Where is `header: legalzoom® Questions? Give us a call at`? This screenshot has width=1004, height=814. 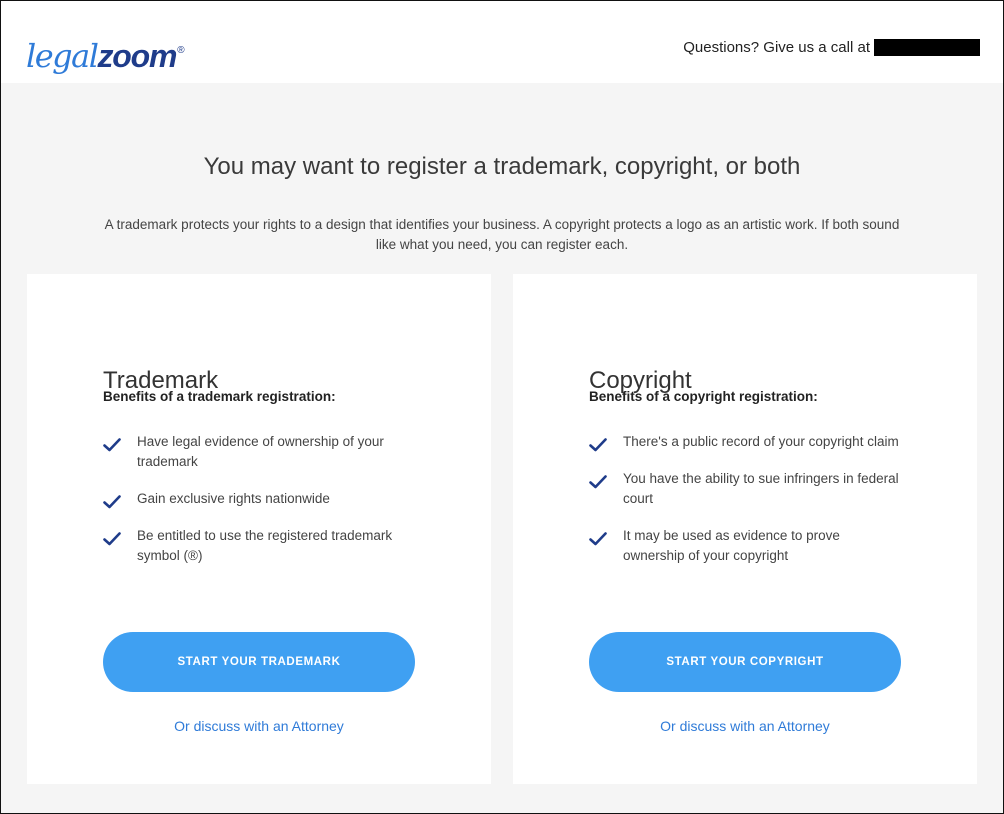
header: legalzoom® Questions? Give us a call at is located at coordinates (502, 42).